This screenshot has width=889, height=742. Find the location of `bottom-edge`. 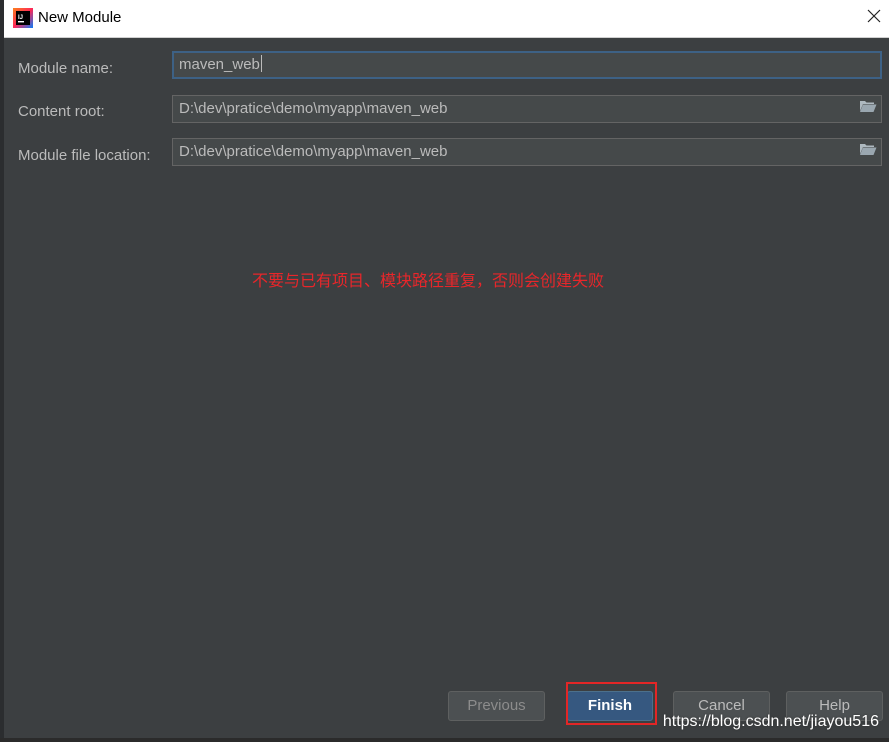

bottom-edge is located at coordinates (444, 740).